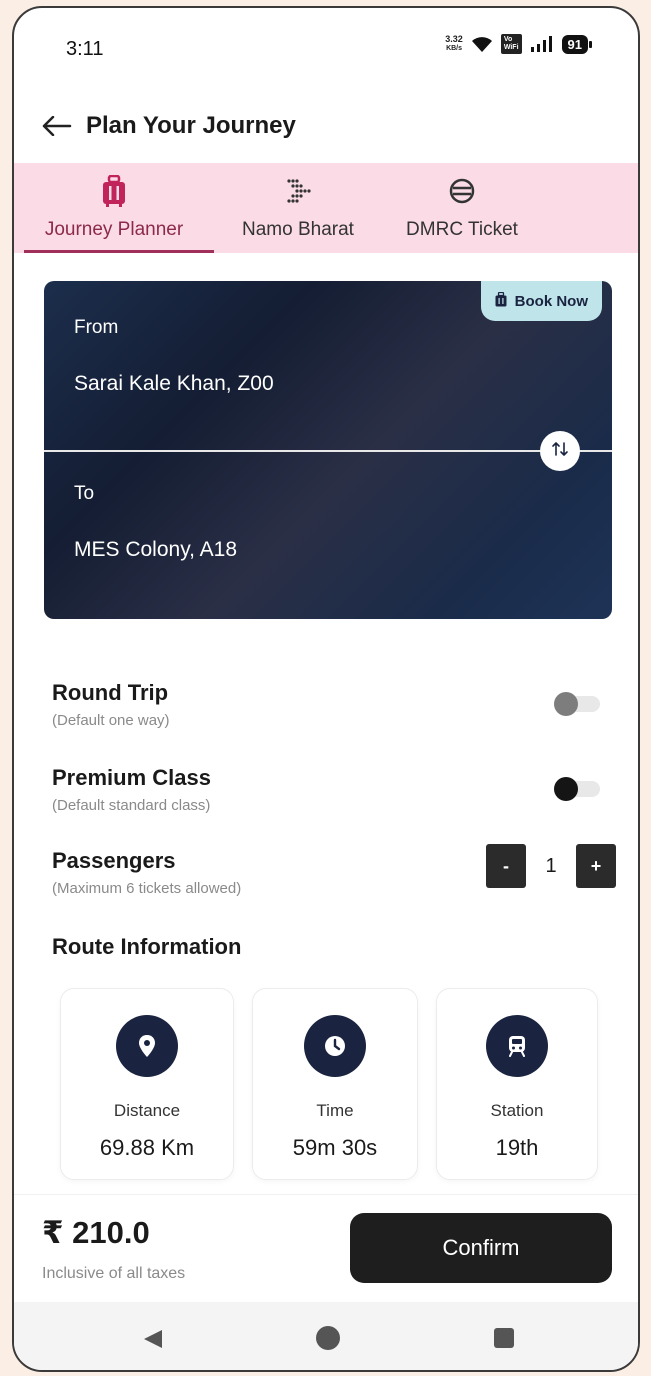 This screenshot has width=651, height=1376. Describe the element at coordinates (517, 1110) in the screenshot. I see `route-card-label: Station` at that location.